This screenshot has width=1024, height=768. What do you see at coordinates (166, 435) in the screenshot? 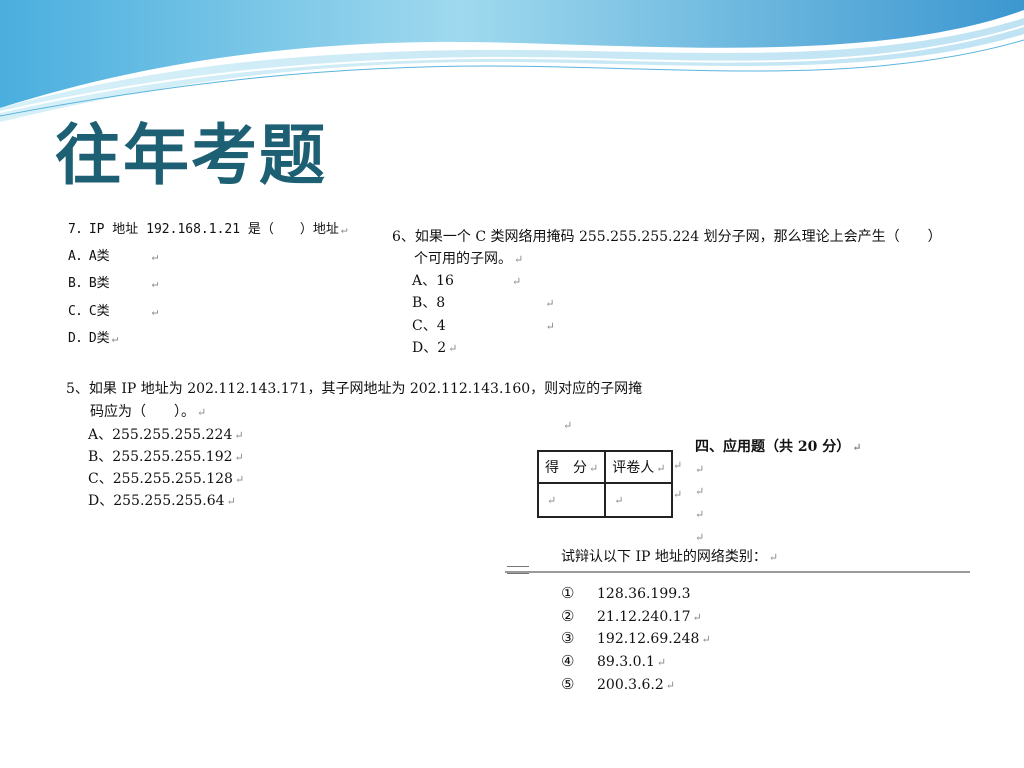
I see `question-5-option-a: A、255.255.255.224 ↵` at bounding box center [166, 435].